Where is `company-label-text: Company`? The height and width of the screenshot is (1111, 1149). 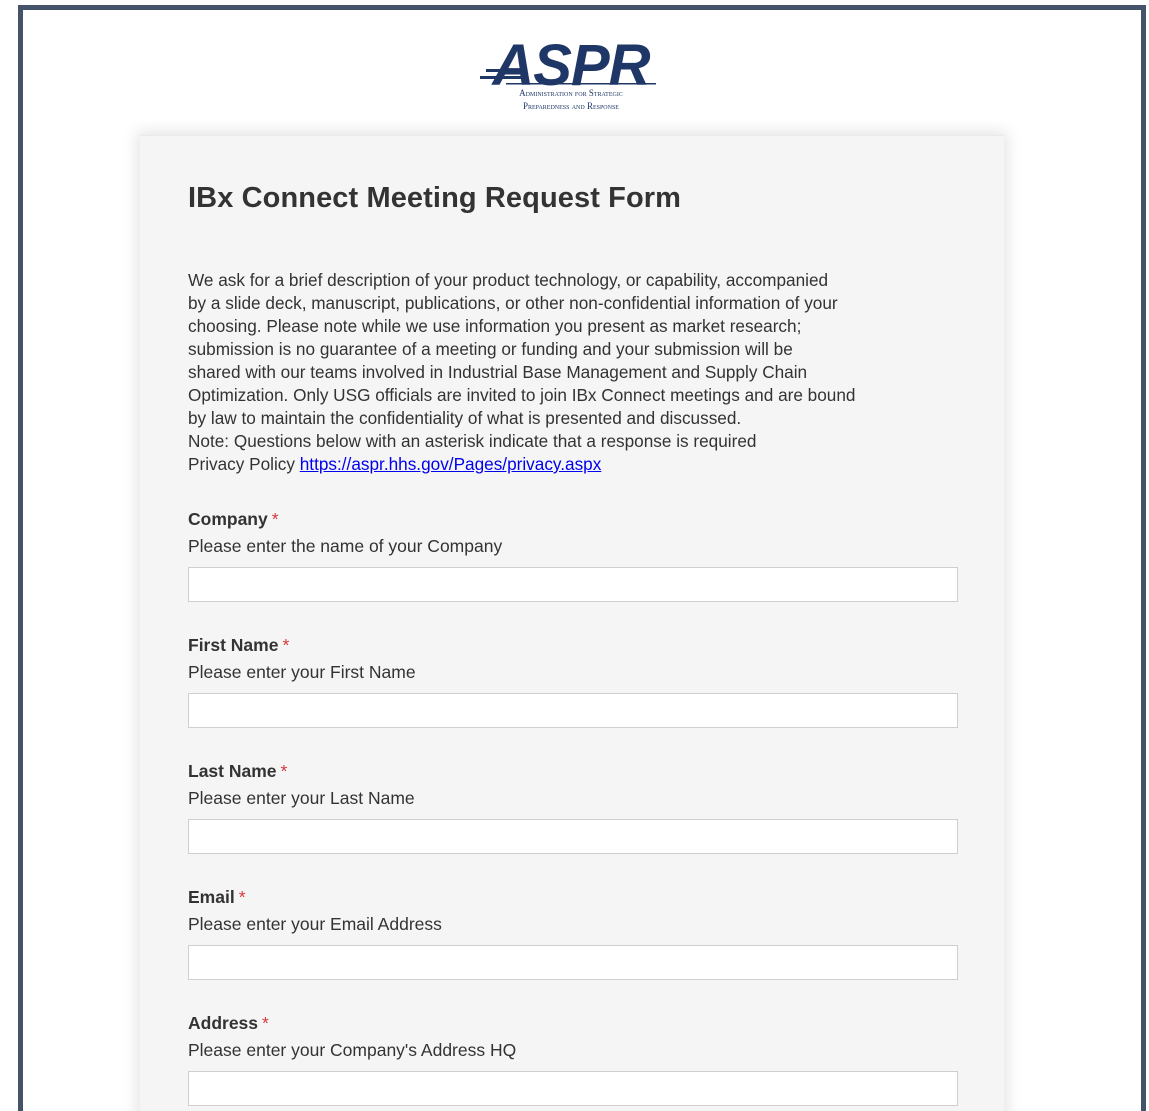 company-label-text: Company is located at coordinates (228, 519).